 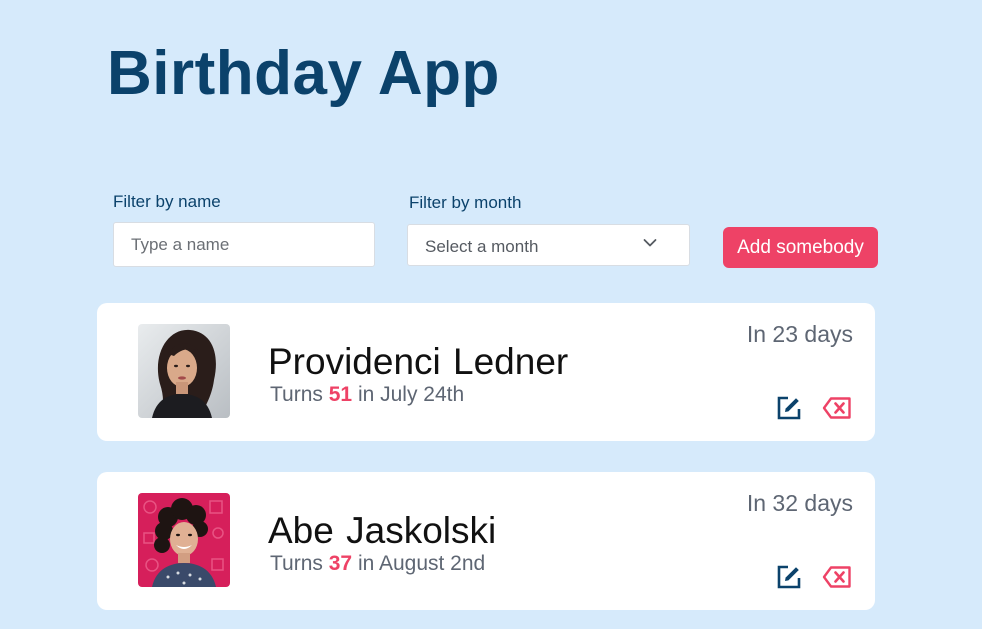 I want to click on birthday-details: Turns 37 in August 2nd, so click(x=377, y=564).